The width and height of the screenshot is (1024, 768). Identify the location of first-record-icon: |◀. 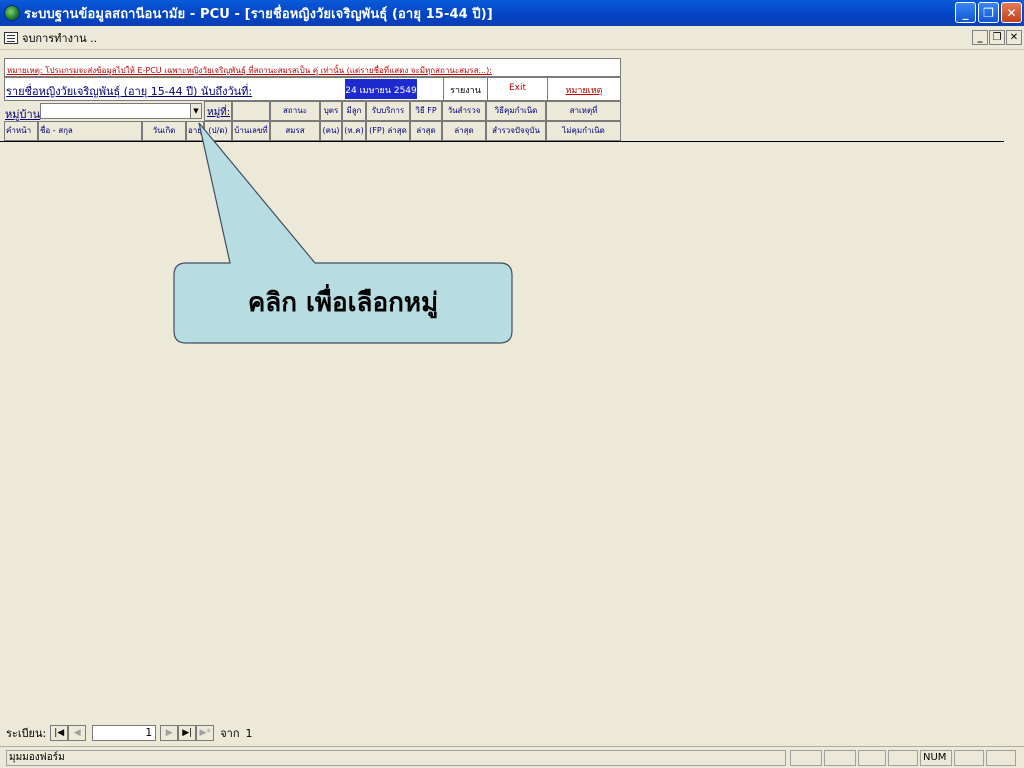
(59, 733).